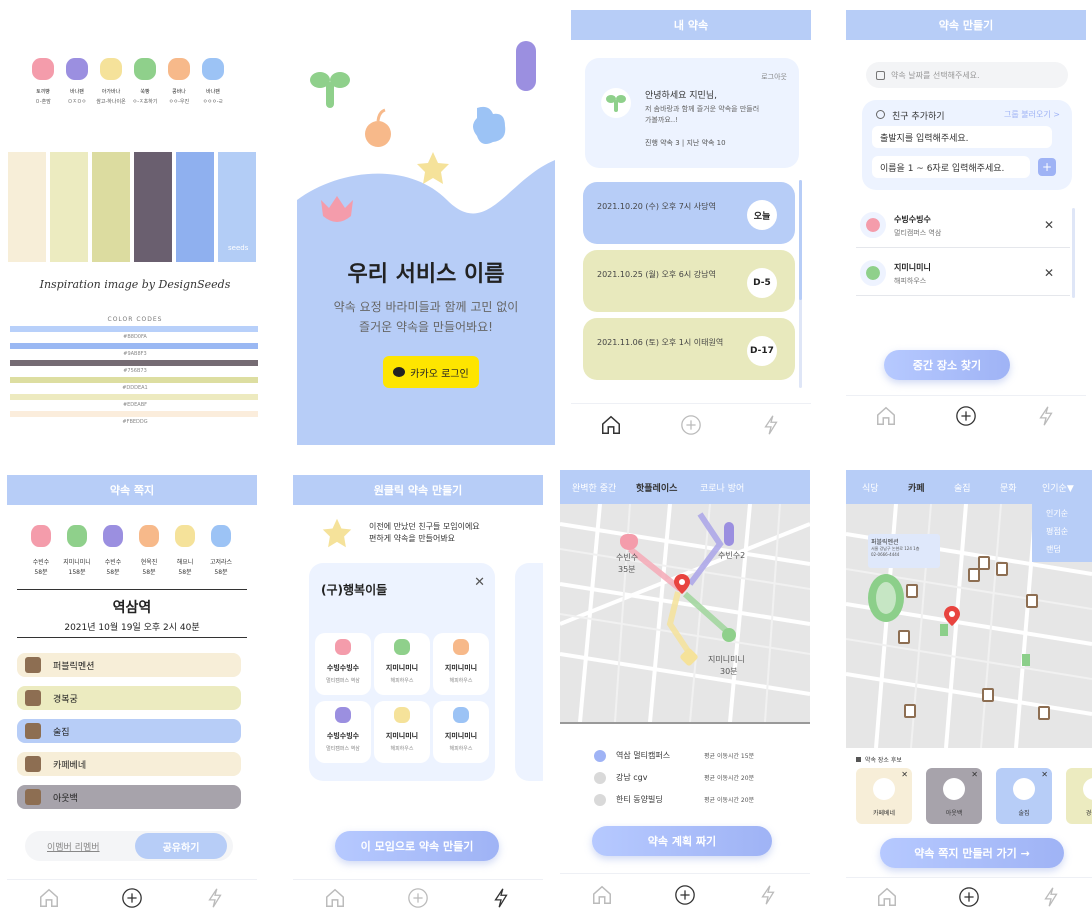 The image size is (1092, 915). What do you see at coordinates (689, 213) in the screenshot?
I see `promise-item: 2021.10.20 (수) 오후 7시 사당역 오늘` at bounding box center [689, 213].